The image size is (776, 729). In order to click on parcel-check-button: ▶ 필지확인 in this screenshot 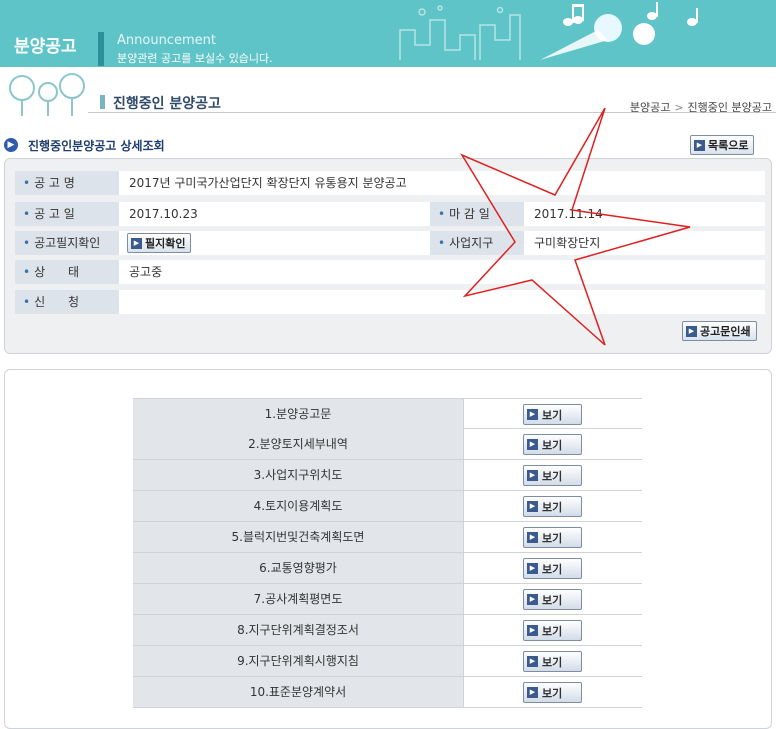, I will do `click(159, 243)`.